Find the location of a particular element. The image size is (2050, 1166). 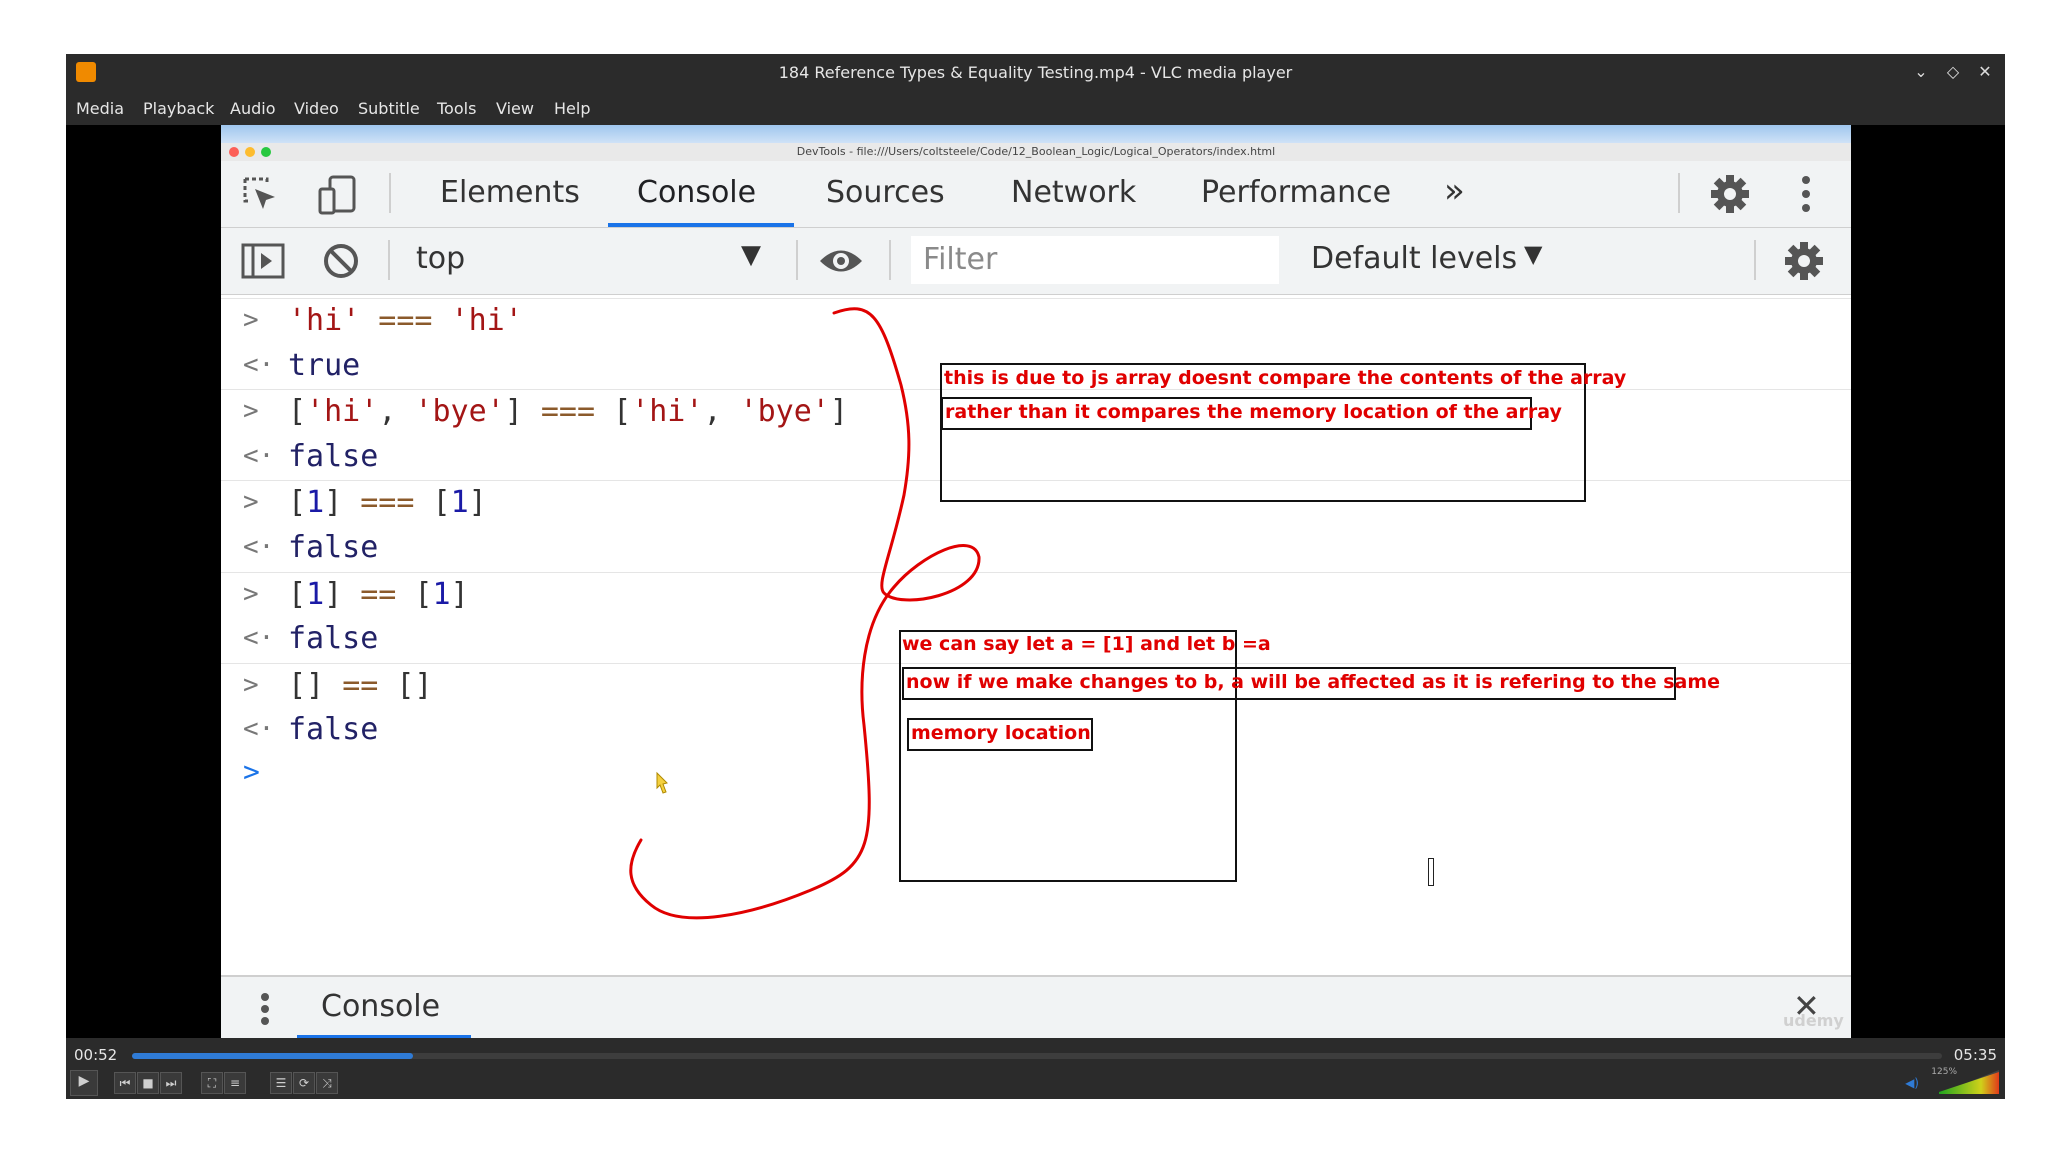

previous-button: ⏮ is located at coordinates (125, 1083).